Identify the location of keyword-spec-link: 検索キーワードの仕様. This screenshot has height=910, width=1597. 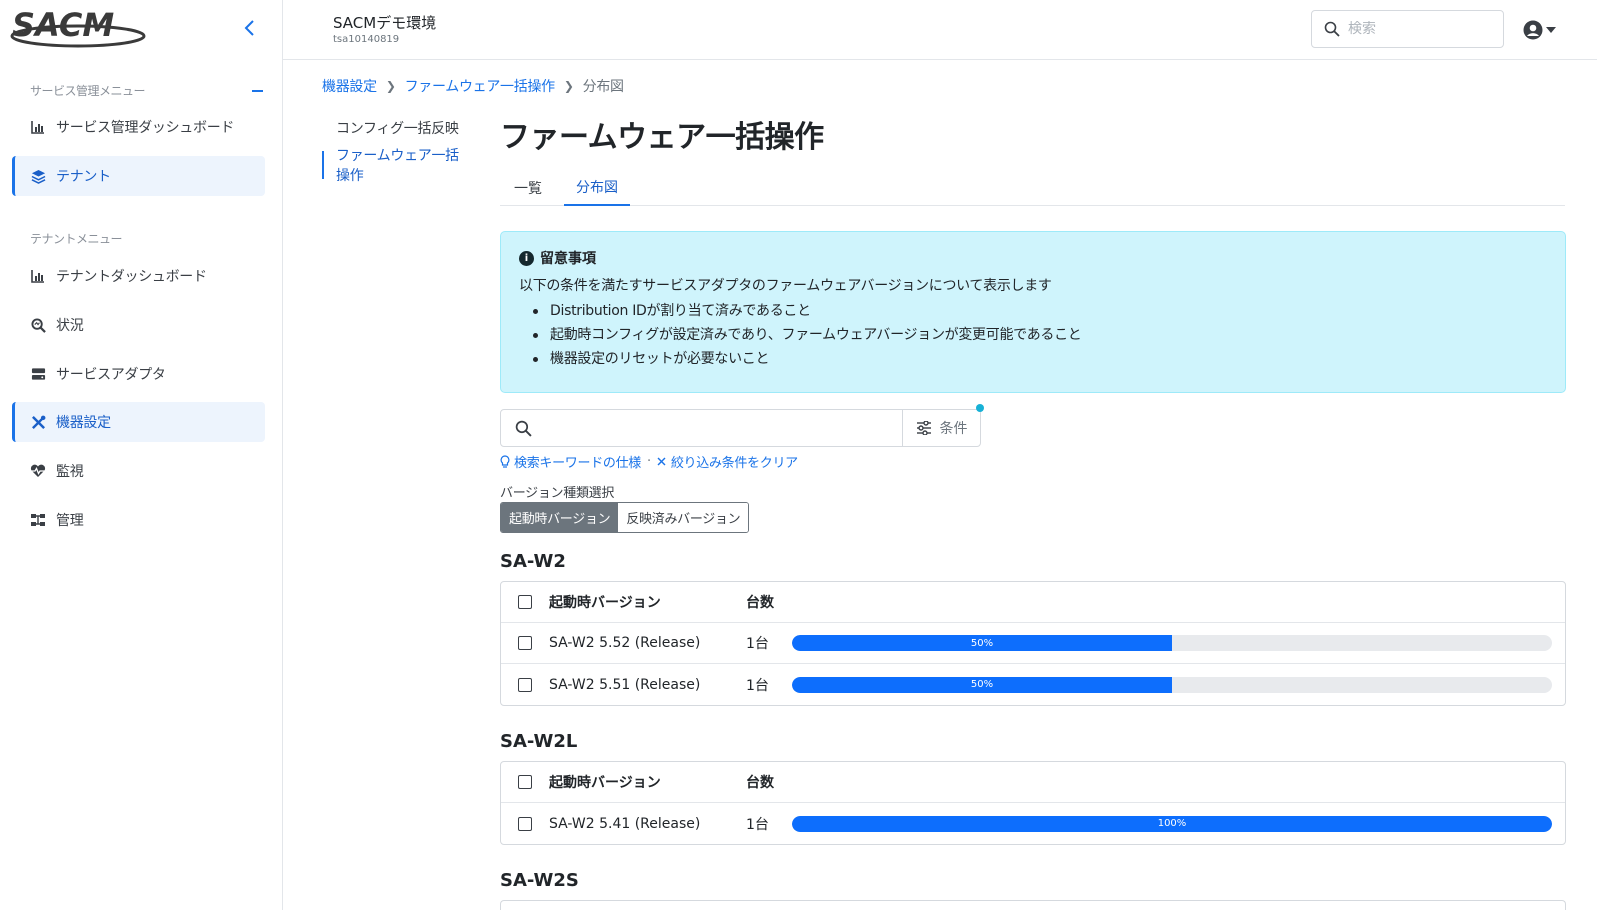
(570, 461).